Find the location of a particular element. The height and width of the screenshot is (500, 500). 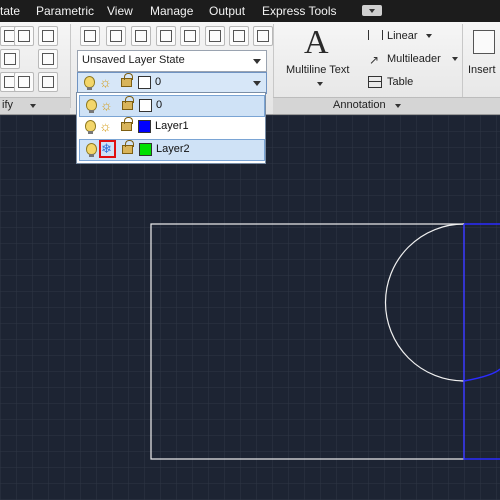

table-label: Table is located at coordinates (400, 82).